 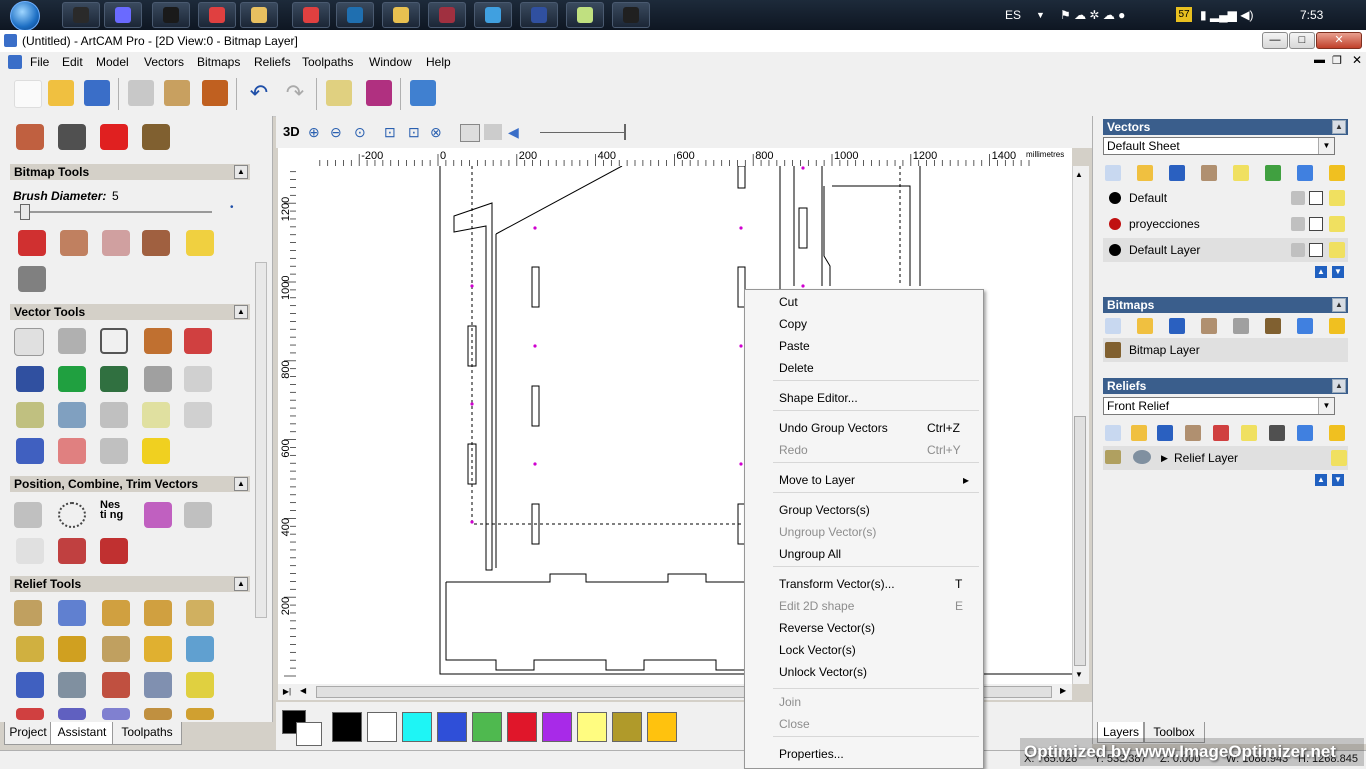 What do you see at coordinates (30, 451) in the screenshot?
I see `cylinder-icon` at bounding box center [30, 451].